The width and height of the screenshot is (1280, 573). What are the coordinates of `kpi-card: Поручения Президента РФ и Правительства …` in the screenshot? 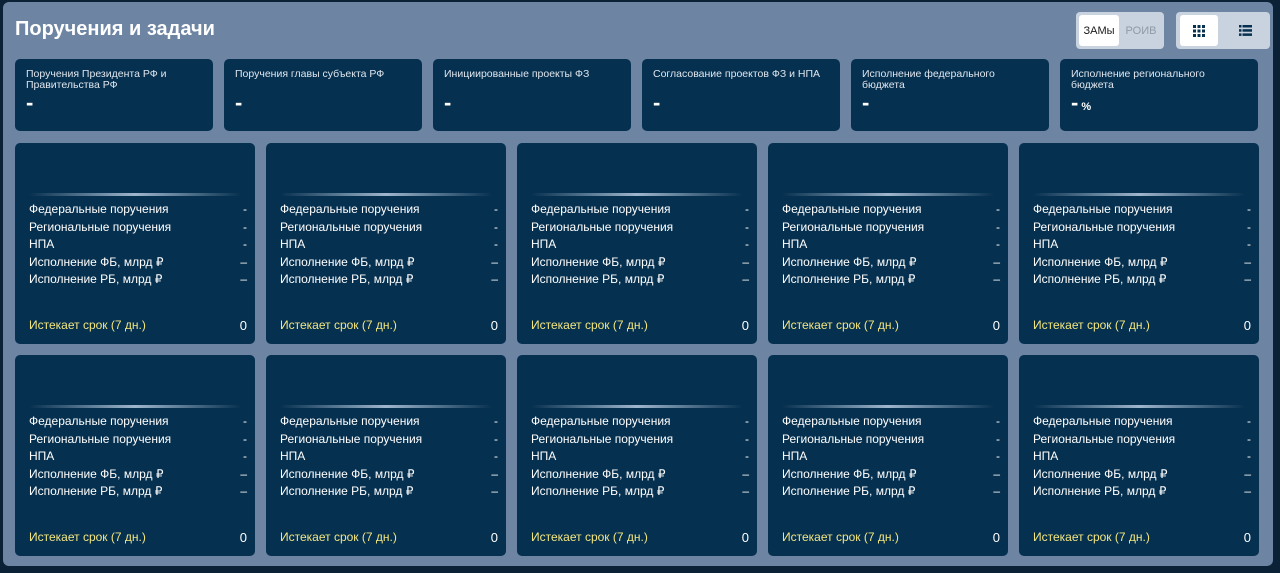 It's located at (114, 95).